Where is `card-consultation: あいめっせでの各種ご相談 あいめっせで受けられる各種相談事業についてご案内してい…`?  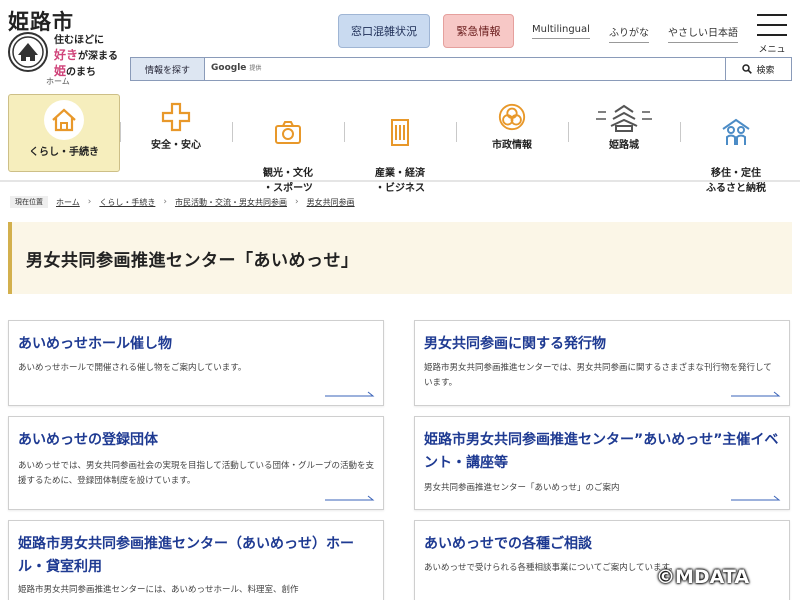
card-consultation: あいめっせでの各種ご相談 あいめっせで受けられる各種相談事業についてご案内してい… is located at coordinates (602, 560).